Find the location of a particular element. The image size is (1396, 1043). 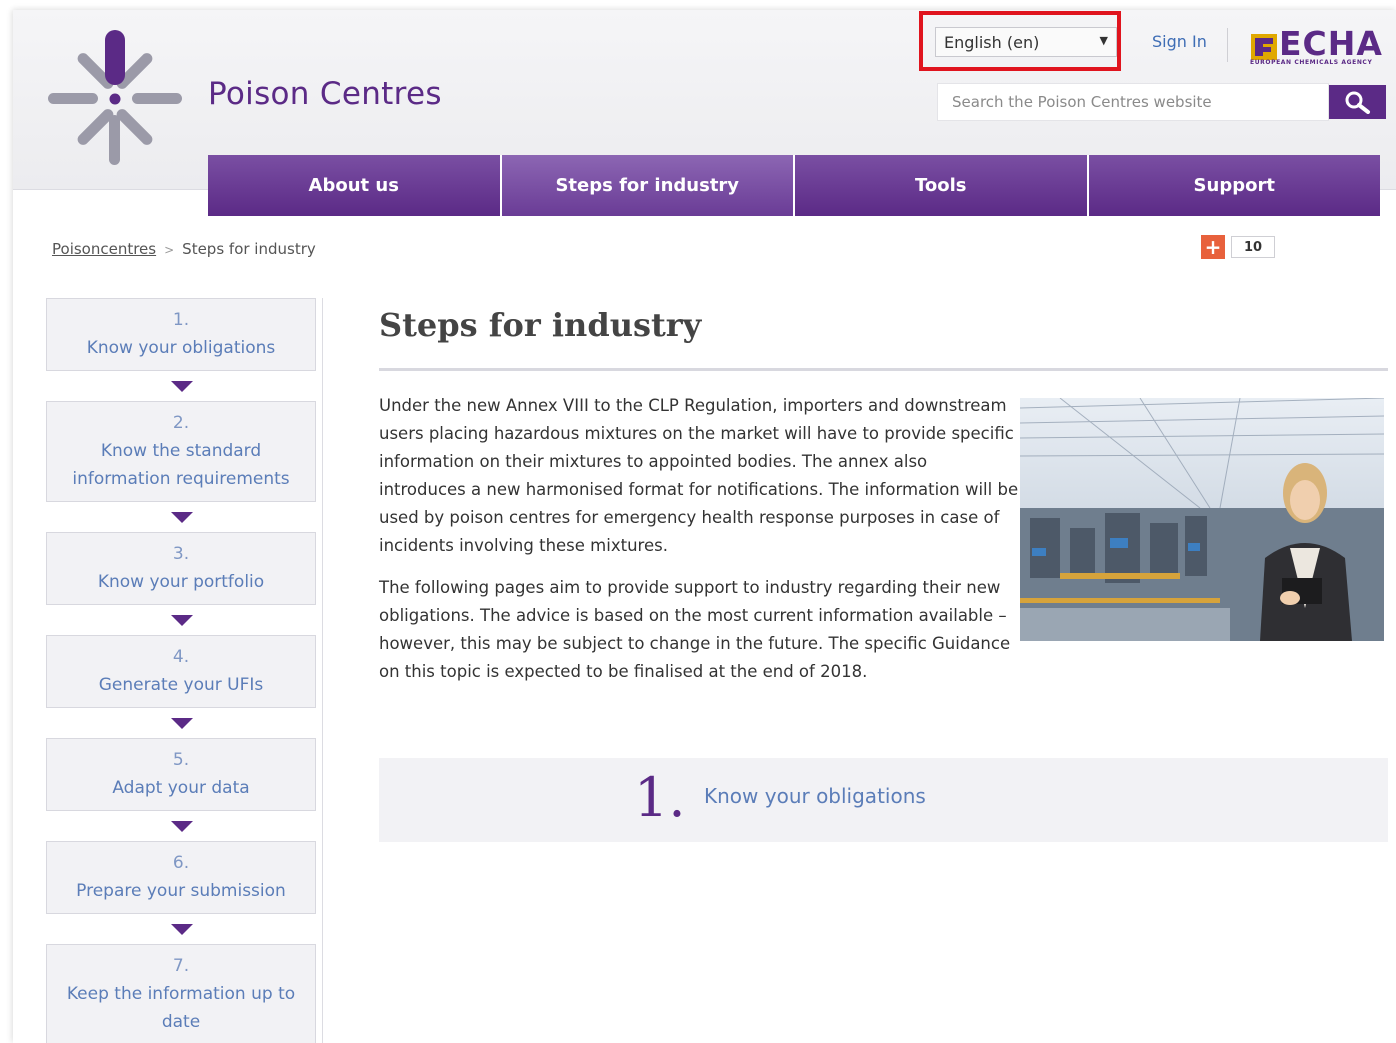

nav-item-tools: Tools is located at coordinates (942, 185).